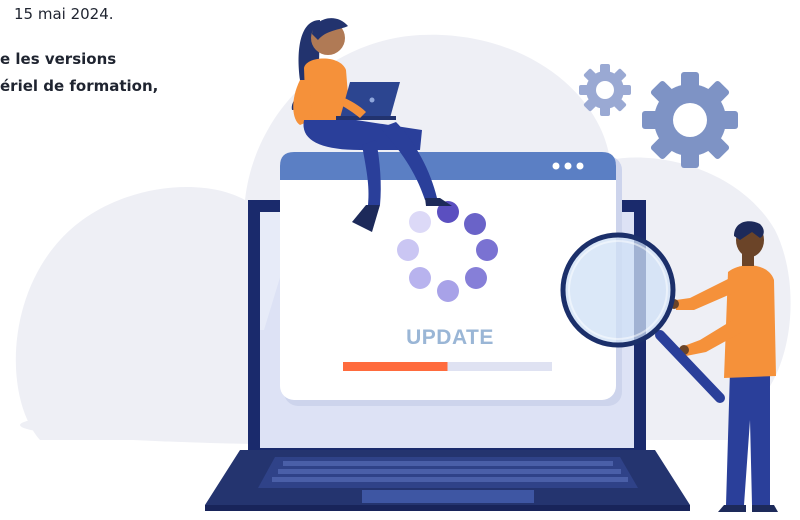 This screenshot has width=800, height=520. I want to click on update-label: UPDATE, so click(450, 337).